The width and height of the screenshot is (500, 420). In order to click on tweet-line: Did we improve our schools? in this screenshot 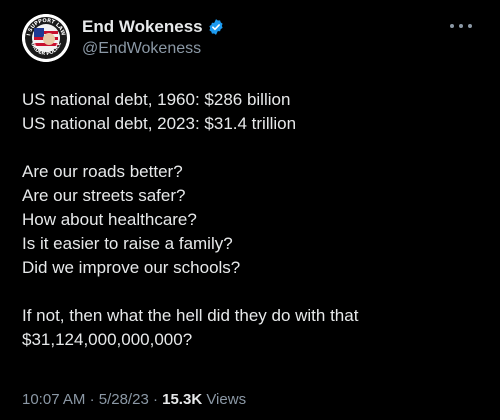, I will do `click(131, 267)`.